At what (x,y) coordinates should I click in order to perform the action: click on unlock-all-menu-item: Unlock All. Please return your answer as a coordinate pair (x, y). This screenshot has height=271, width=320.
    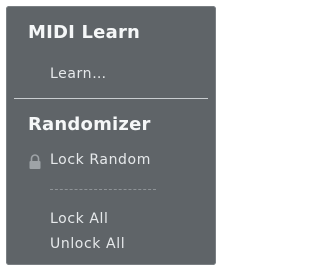
    Looking at the image, I should click on (87, 244).